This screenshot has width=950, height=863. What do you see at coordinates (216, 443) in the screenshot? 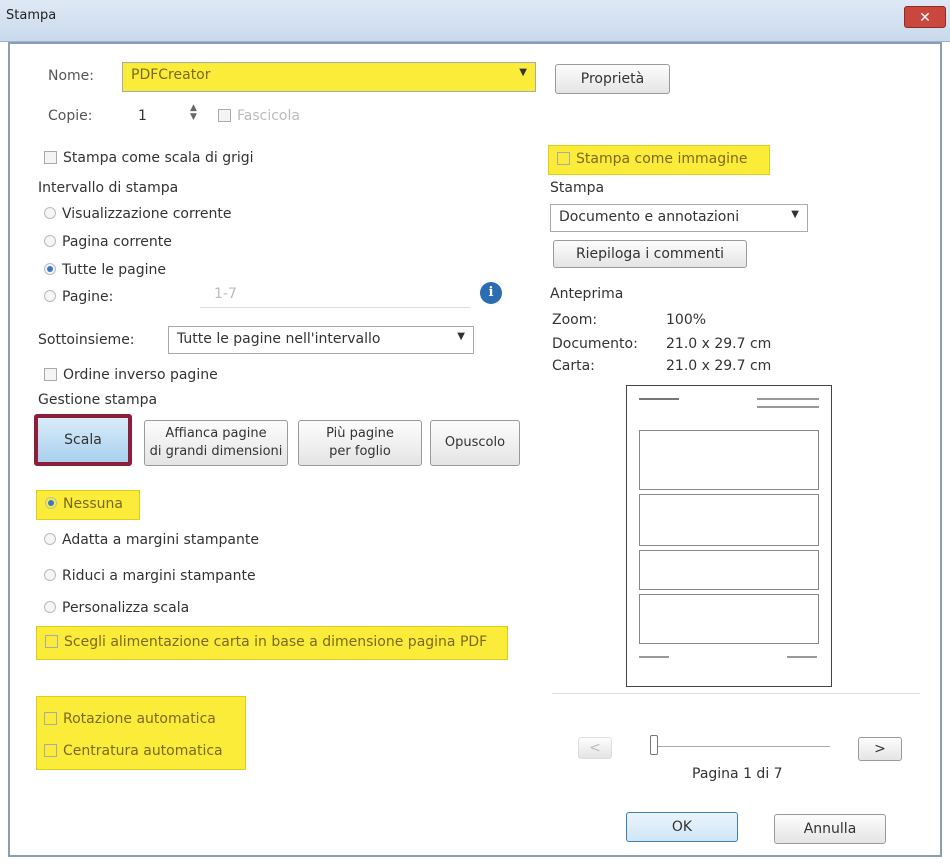
I see `tile-button: Affianca pagine di grandi dimensioni` at bounding box center [216, 443].